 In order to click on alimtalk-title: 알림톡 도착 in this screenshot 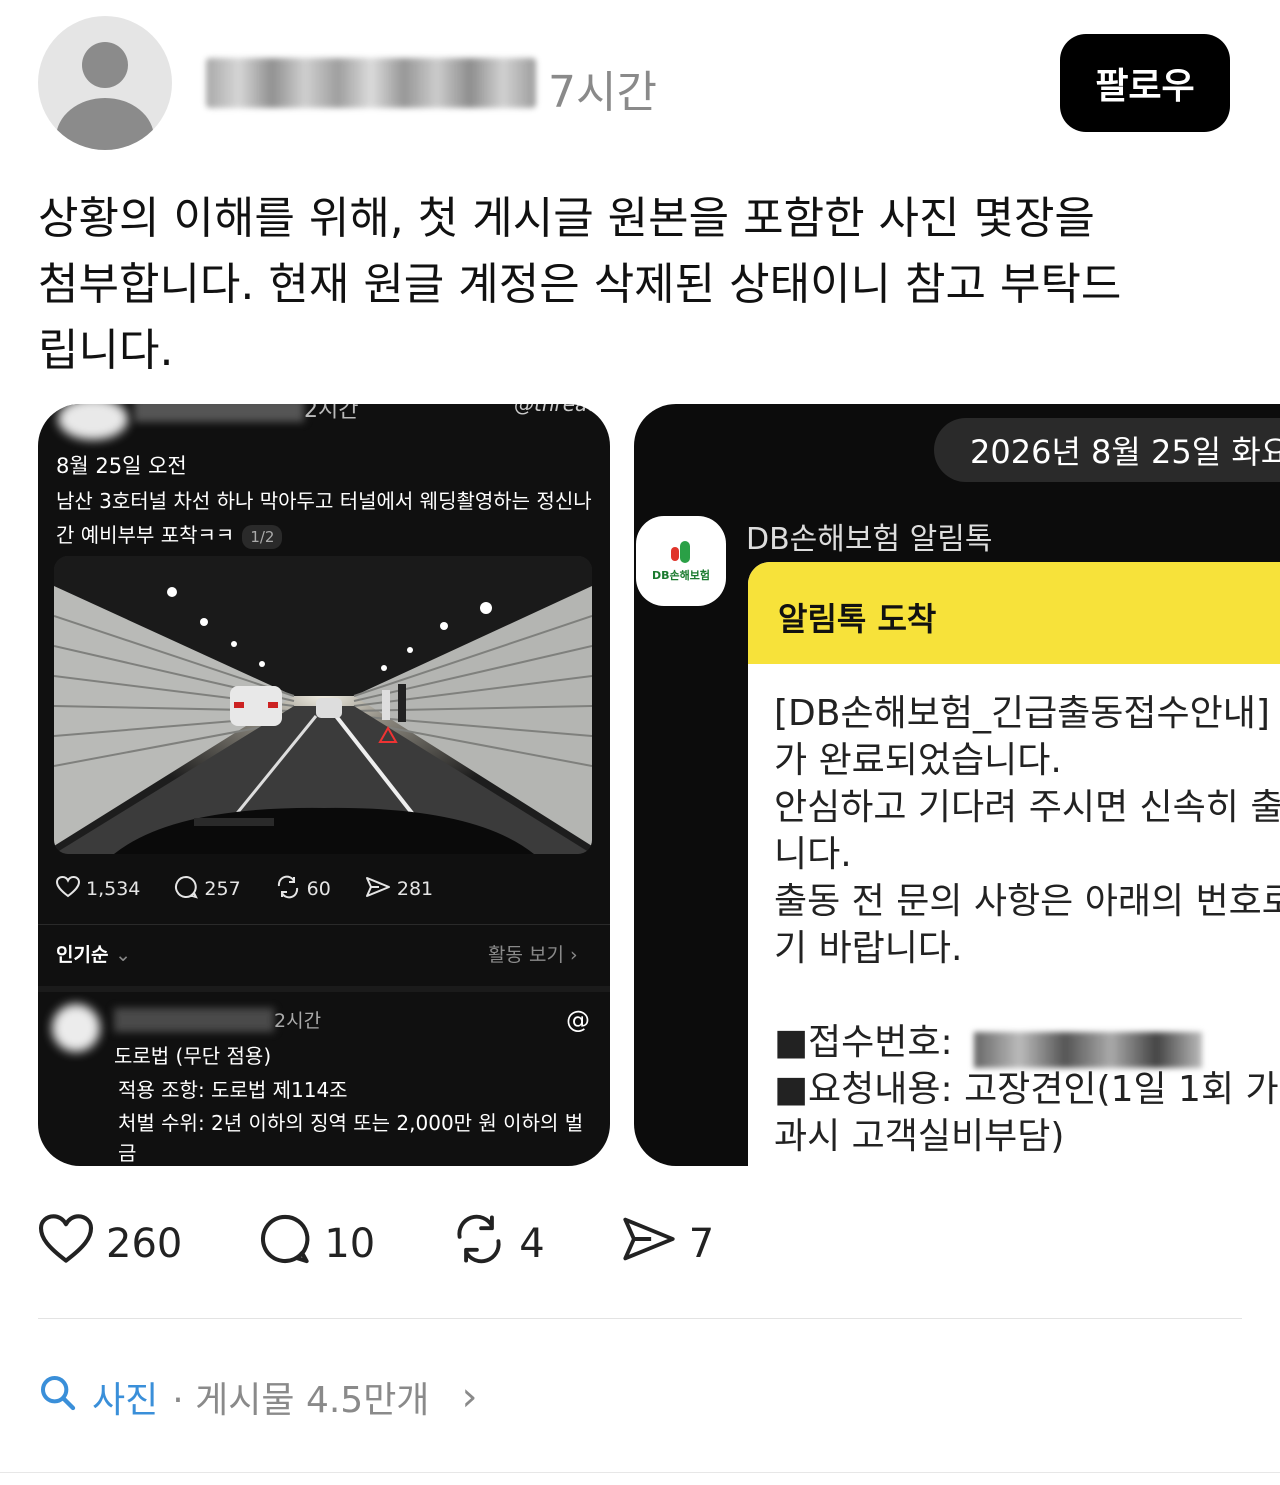, I will do `click(857, 619)`.